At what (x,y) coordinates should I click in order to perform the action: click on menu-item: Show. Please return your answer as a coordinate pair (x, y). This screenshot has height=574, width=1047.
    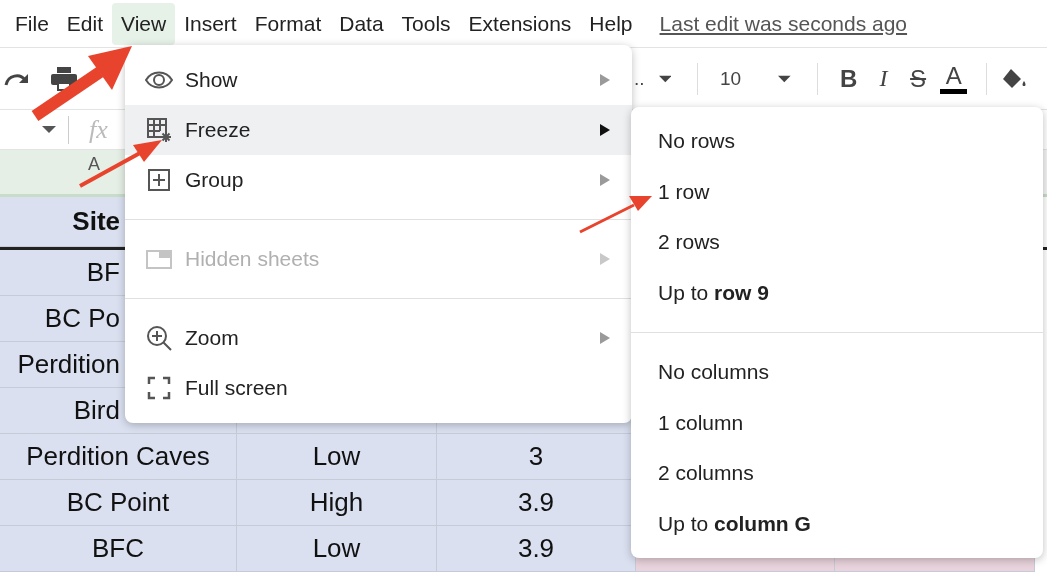
    Looking at the image, I should click on (378, 80).